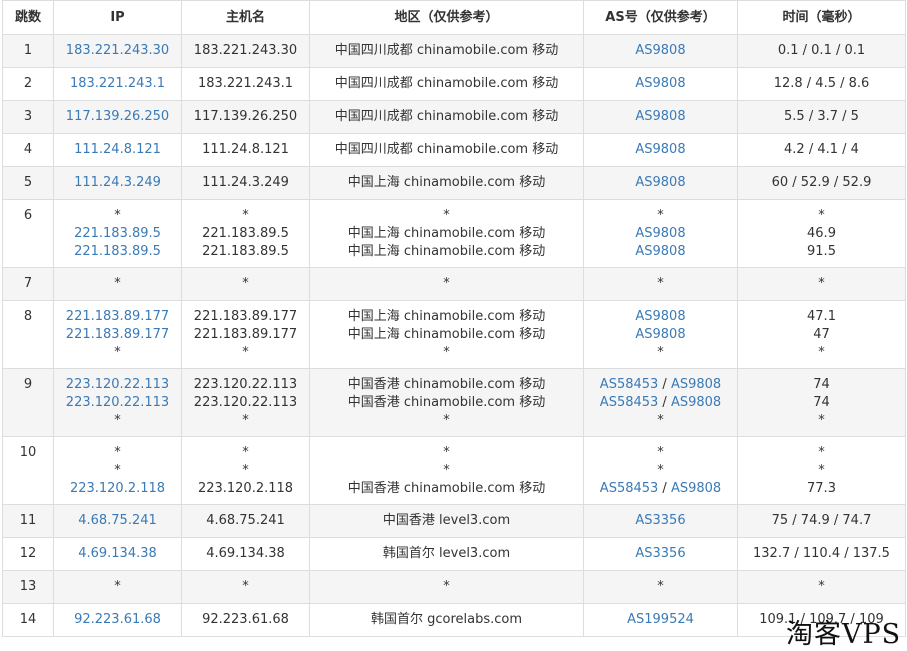 The height and width of the screenshot is (651, 907). I want to click on table-row: 7 * * * * *, so click(454, 284).